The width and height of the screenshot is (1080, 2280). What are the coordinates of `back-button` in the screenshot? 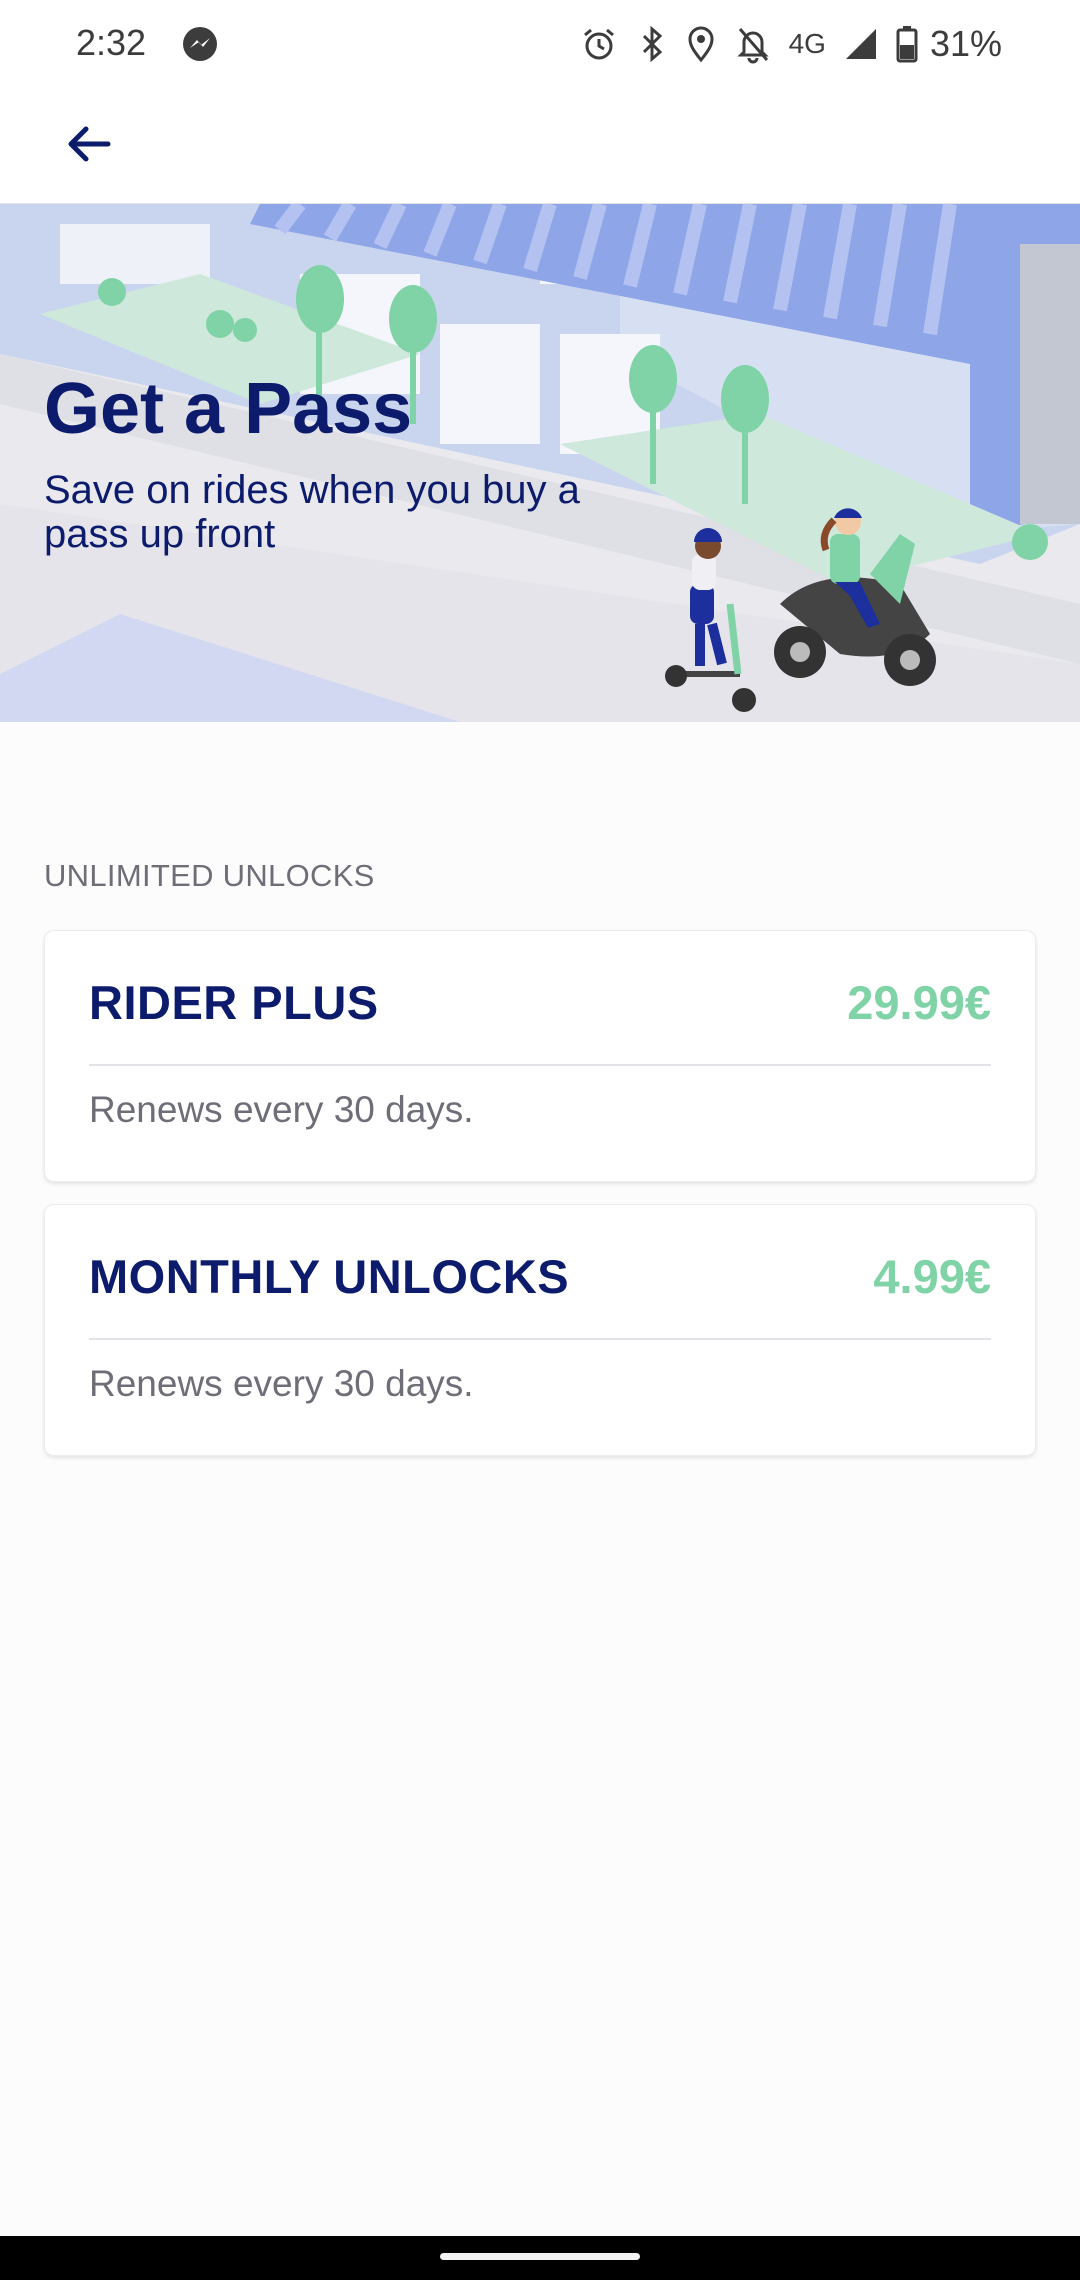 It's located at (88, 146).